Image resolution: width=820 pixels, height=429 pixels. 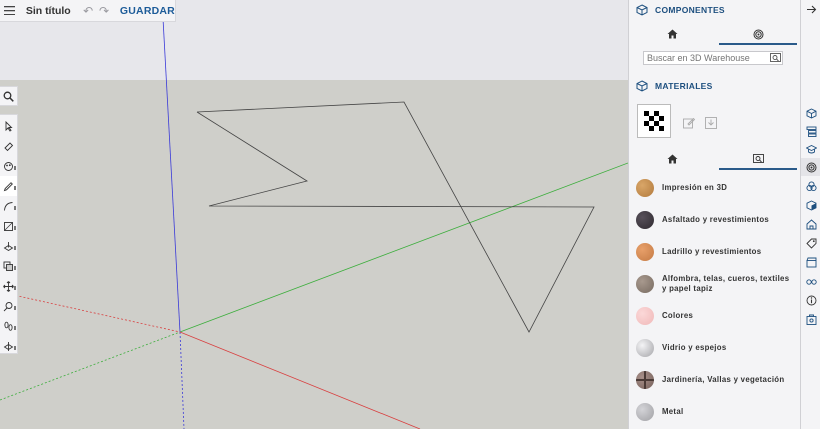 I want to click on cube-icon, so click(x=811, y=113).